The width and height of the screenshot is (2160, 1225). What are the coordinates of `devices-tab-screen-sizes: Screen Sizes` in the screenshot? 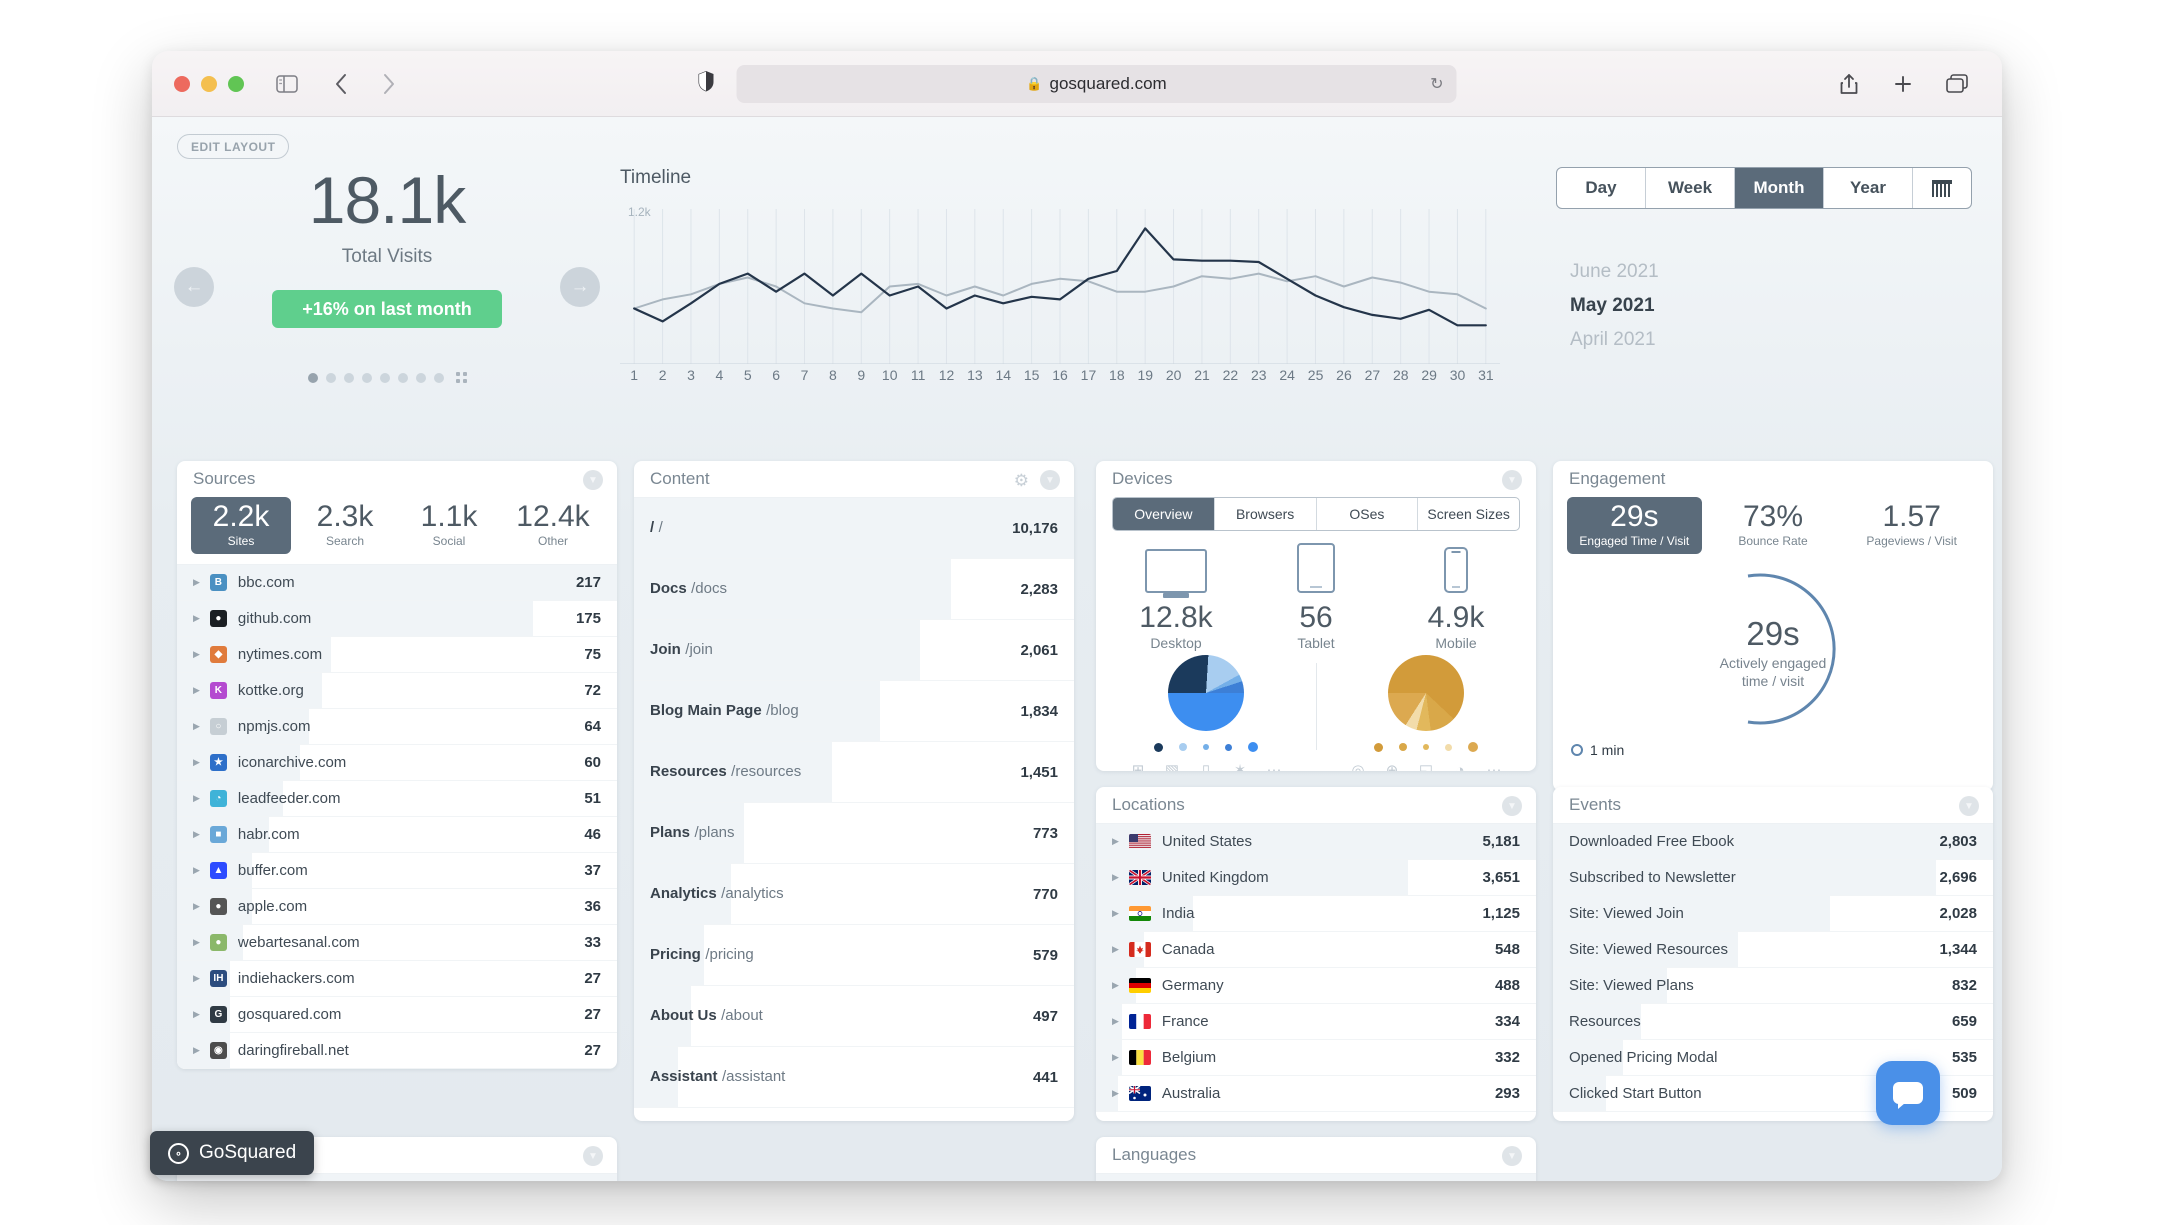 It's located at (1468, 514).